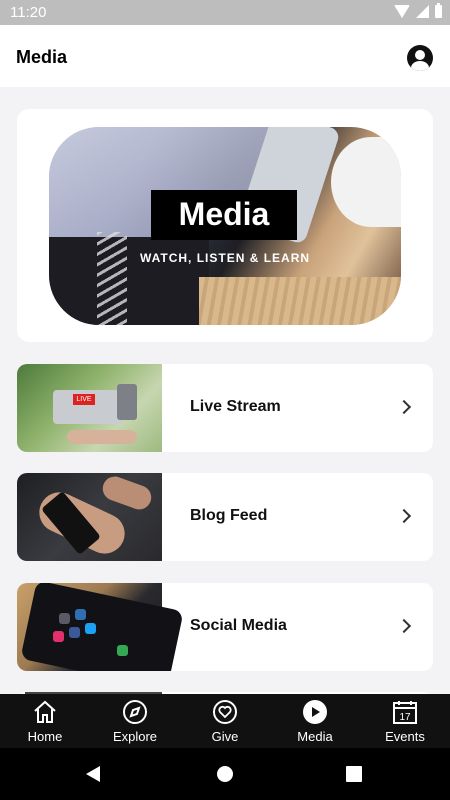 The image size is (450, 800). What do you see at coordinates (438, 10) in the screenshot?
I see `battery-icon` at bounding box center [438, 10].